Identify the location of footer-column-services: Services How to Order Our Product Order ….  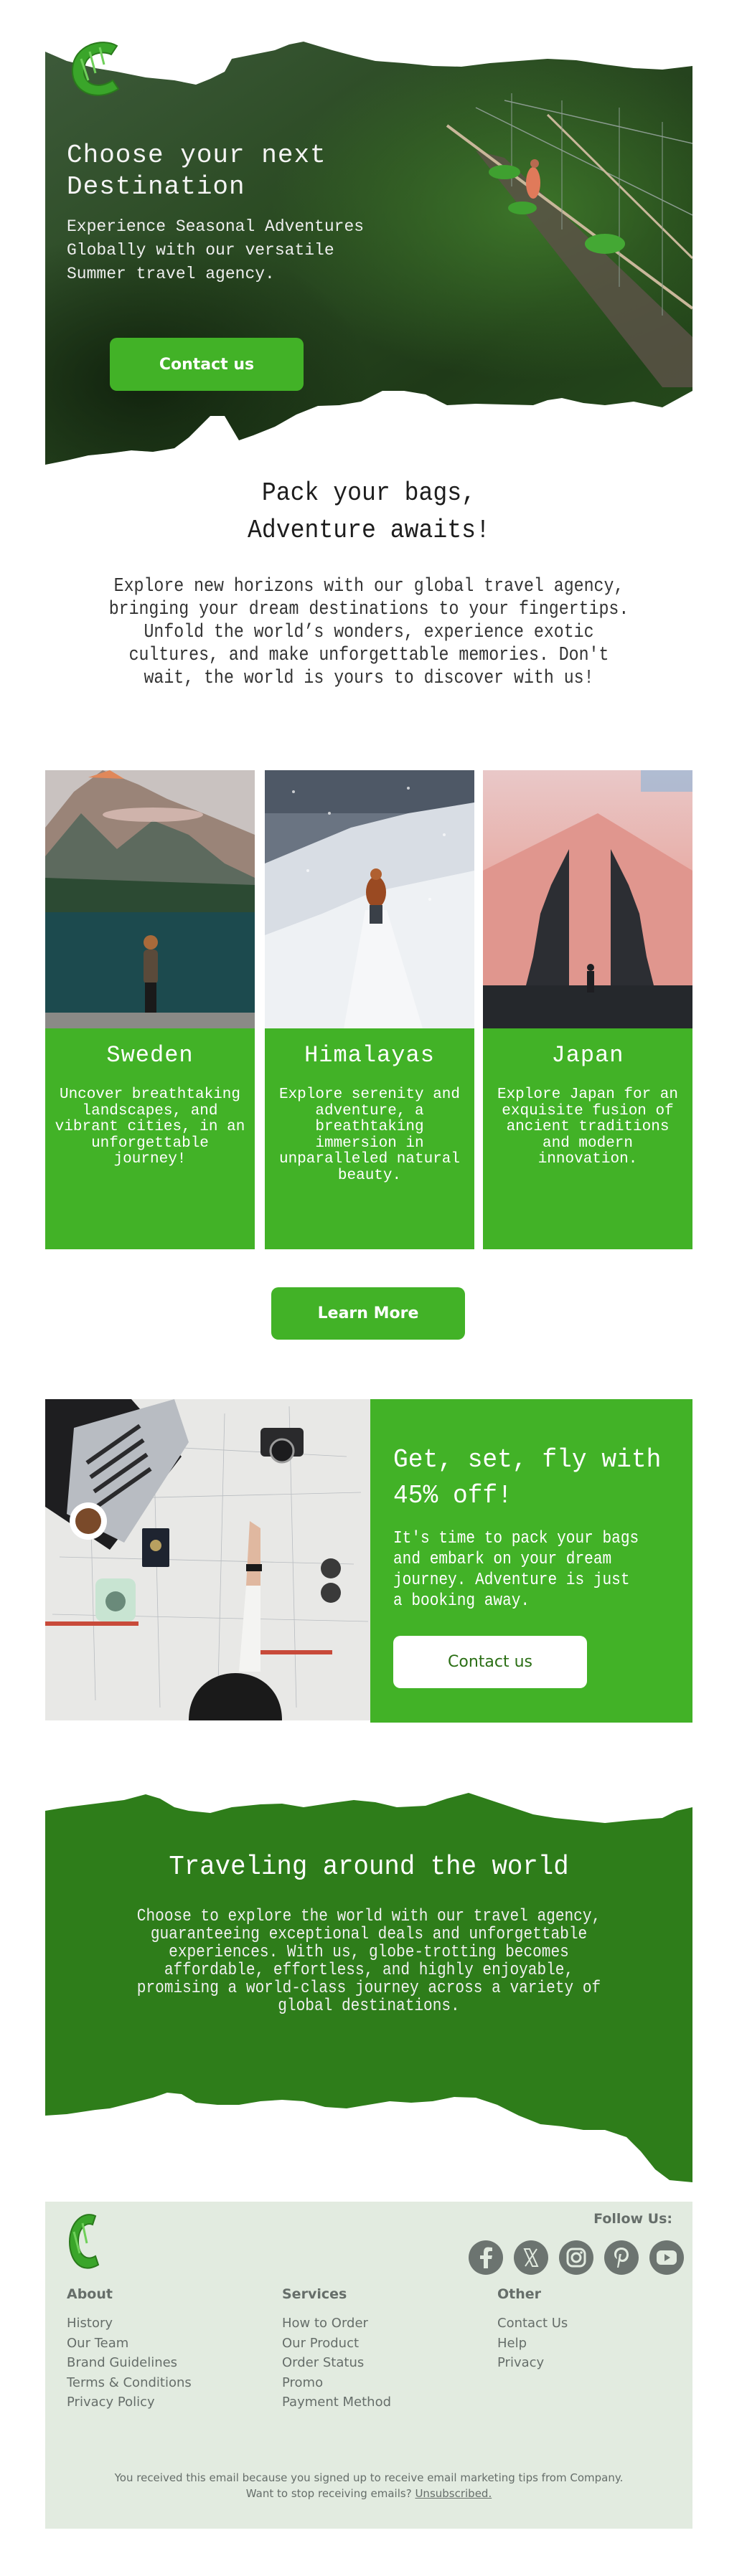
(390, 2349).